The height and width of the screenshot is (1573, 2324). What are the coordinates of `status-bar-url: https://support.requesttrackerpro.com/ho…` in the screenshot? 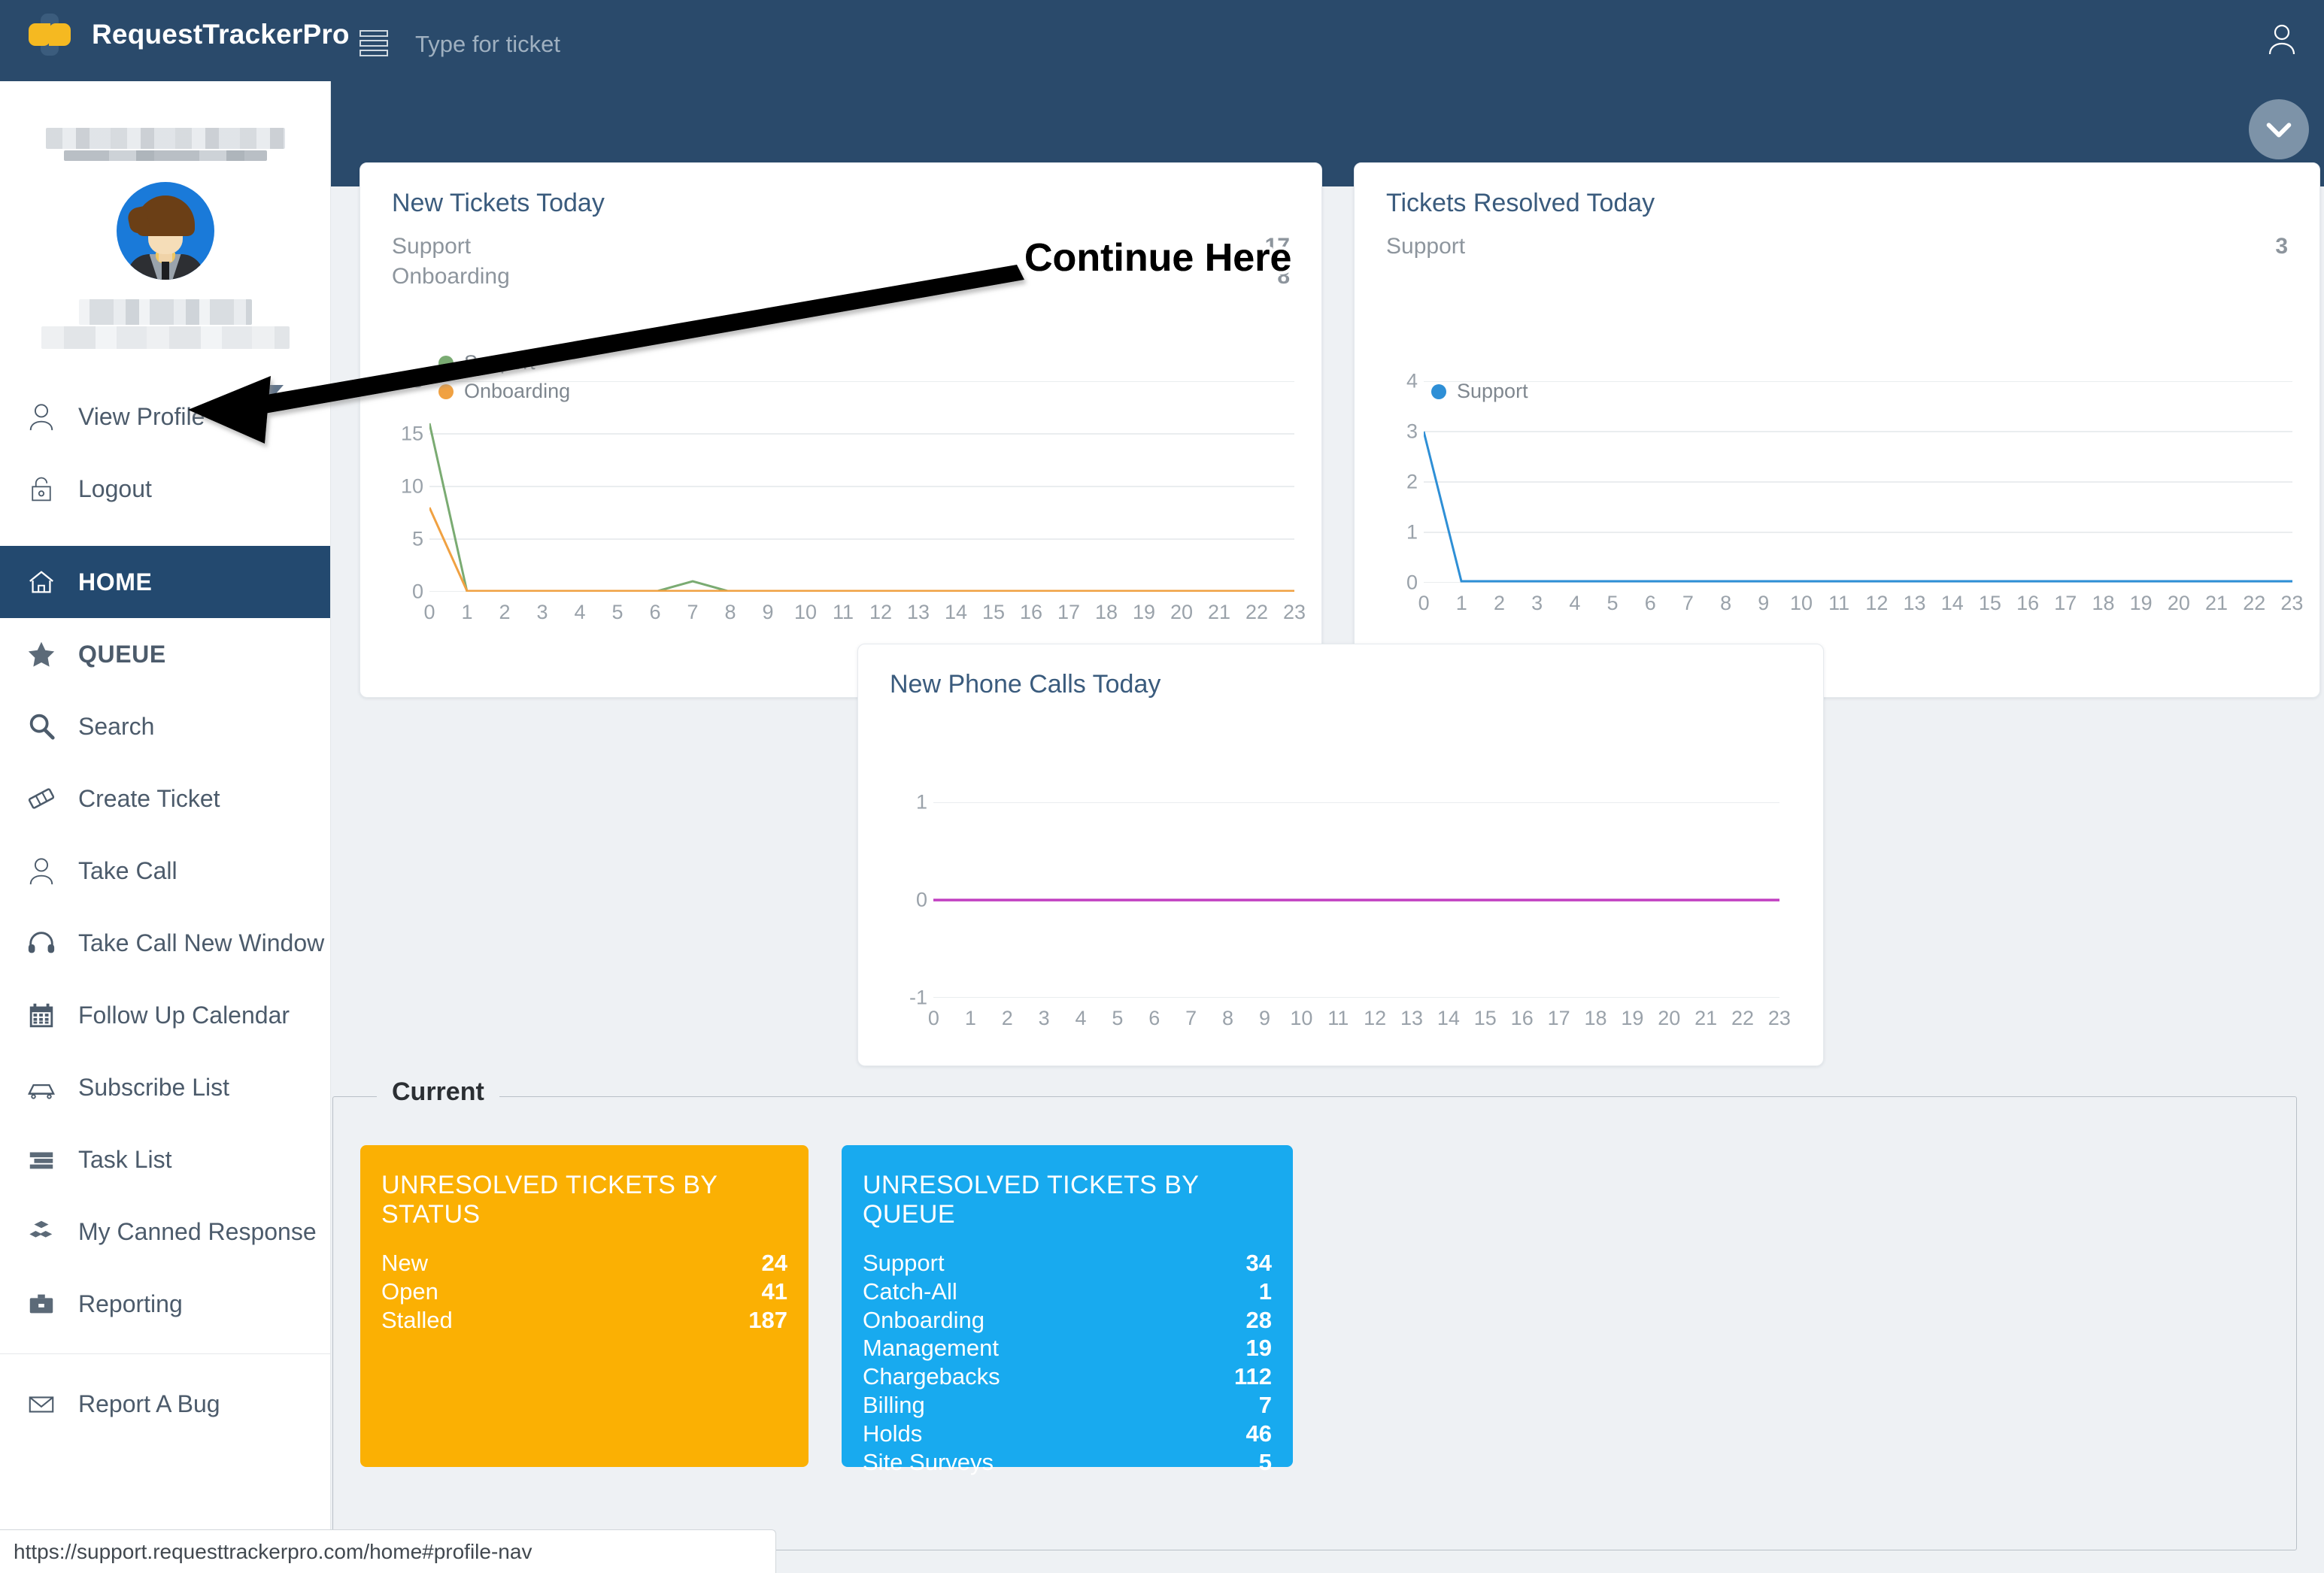 It's located at (388, 1551).